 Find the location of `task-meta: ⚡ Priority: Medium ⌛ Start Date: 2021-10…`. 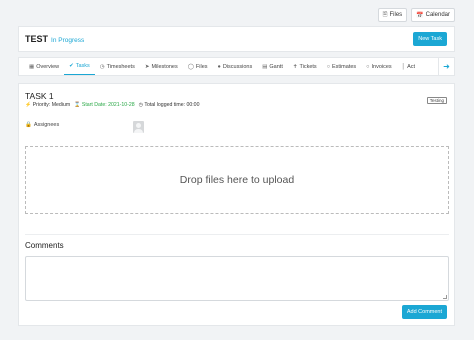

task-meta: ⚡ Priority: Medium ⌛ Start Date: 2021-10… is located at coordinates (112, 105).